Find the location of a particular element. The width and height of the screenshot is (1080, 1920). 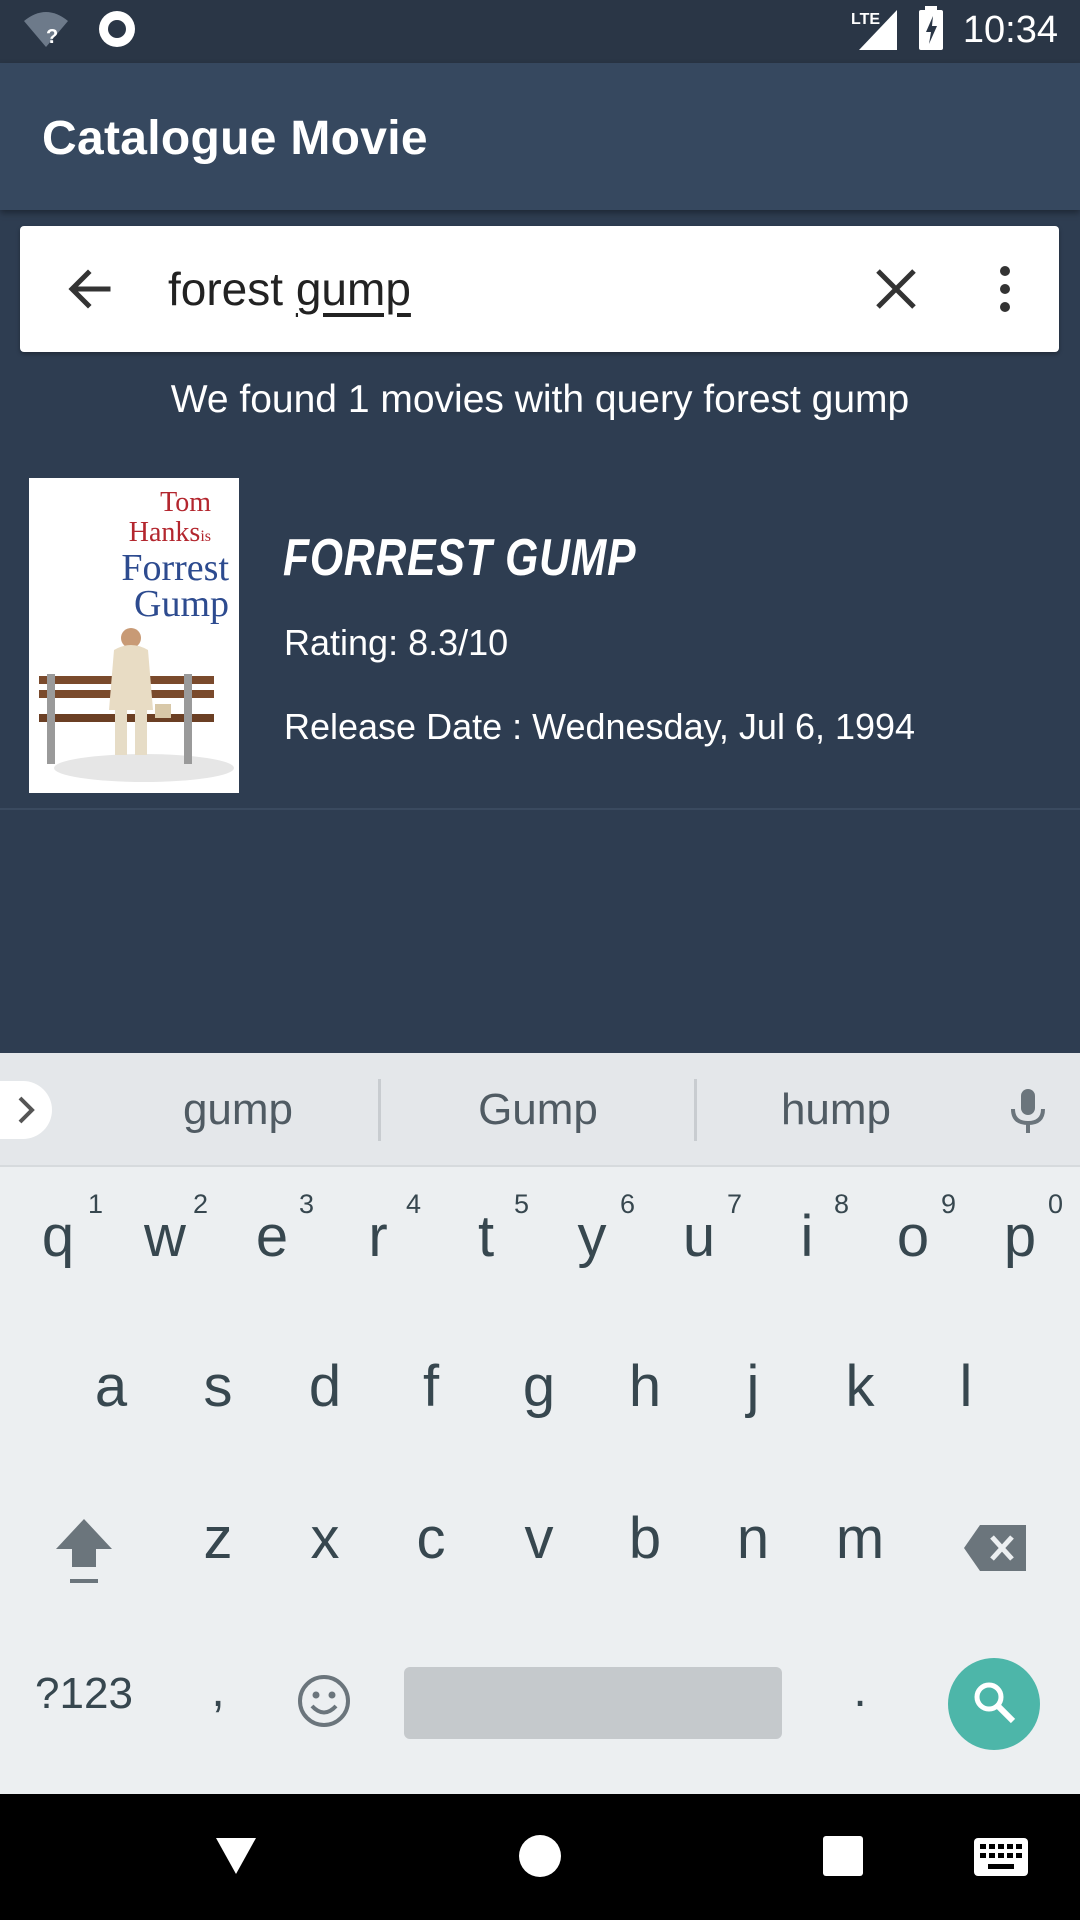

key-c: c is located at coordinates (431, 1538).